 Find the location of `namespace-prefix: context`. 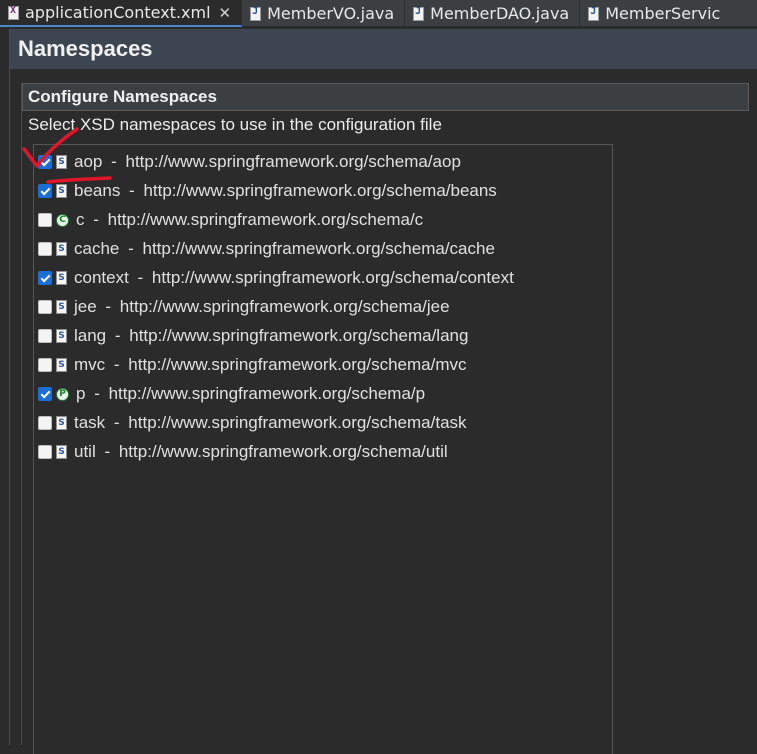

namespace-prefix: context is located at coordinates (101, 277).